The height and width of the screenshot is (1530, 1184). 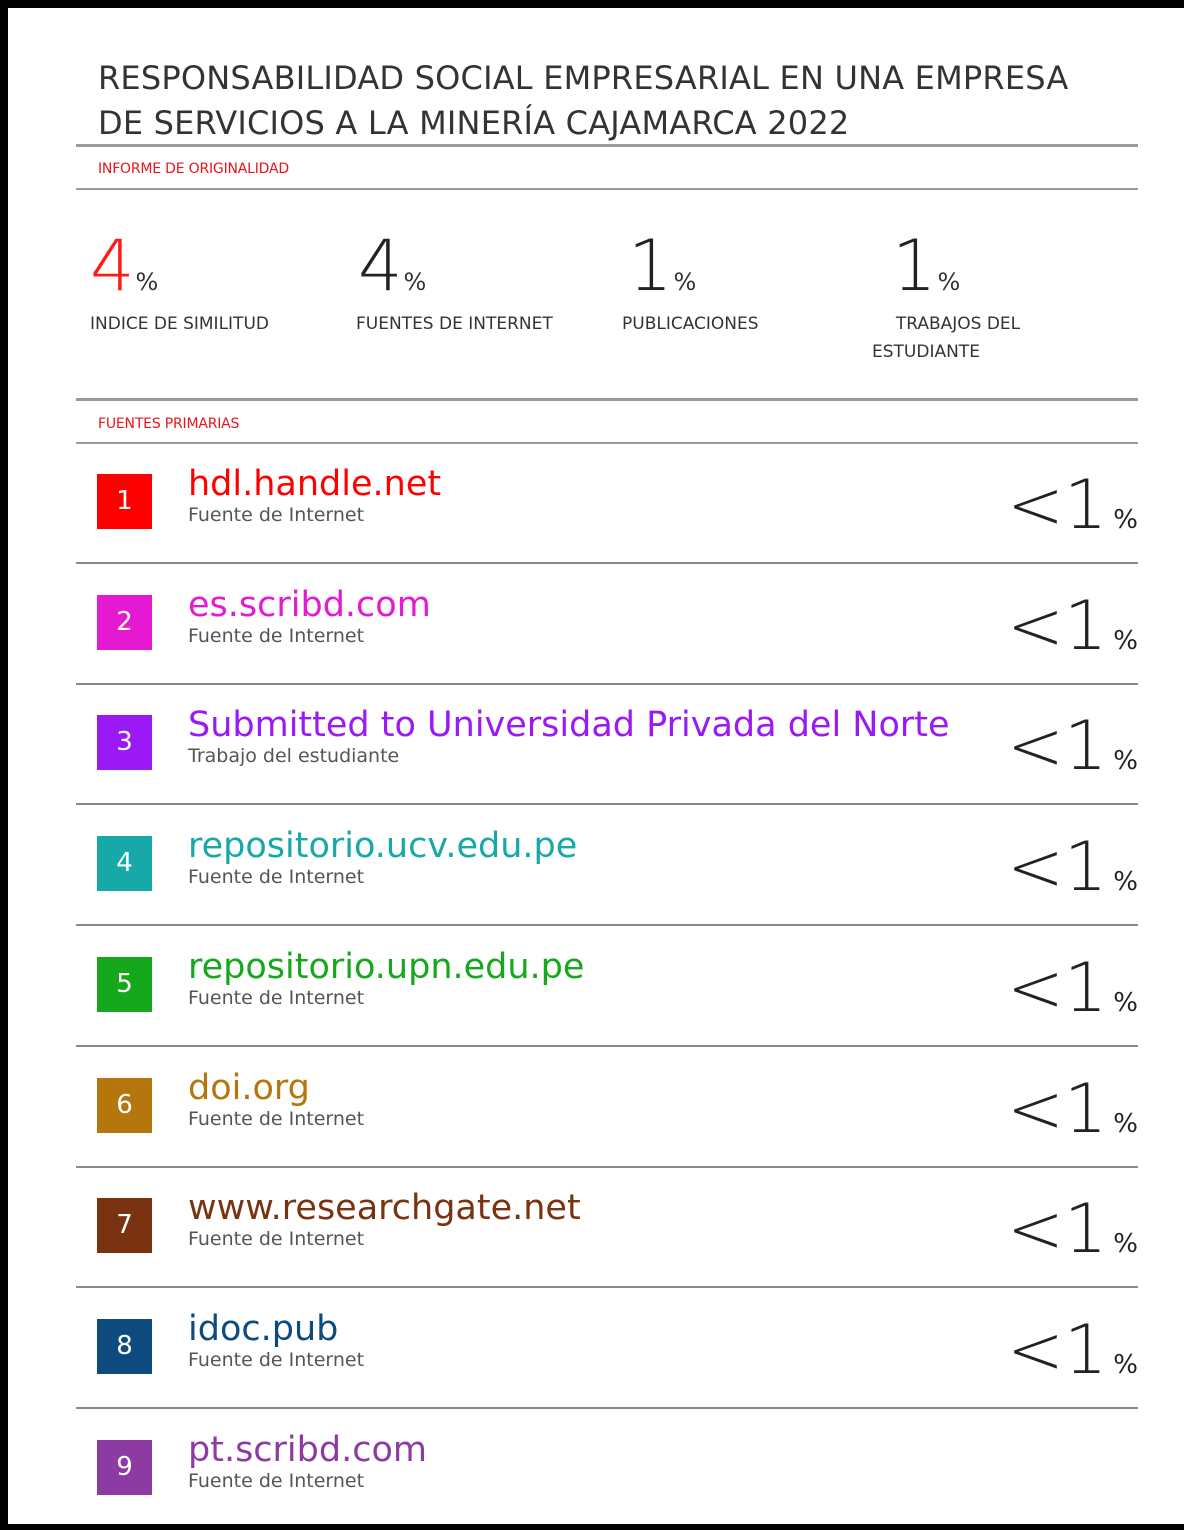 I want to click on similarity-index-stat: 4%, so click(x=124, y=266).